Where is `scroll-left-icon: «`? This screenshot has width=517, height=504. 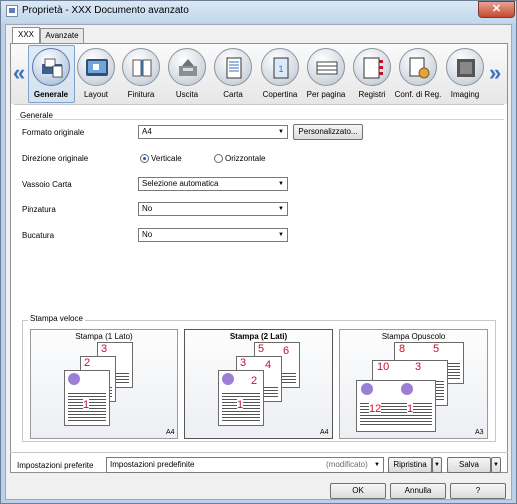 scroll-left-icon: « is located at coordinates (19, 73).